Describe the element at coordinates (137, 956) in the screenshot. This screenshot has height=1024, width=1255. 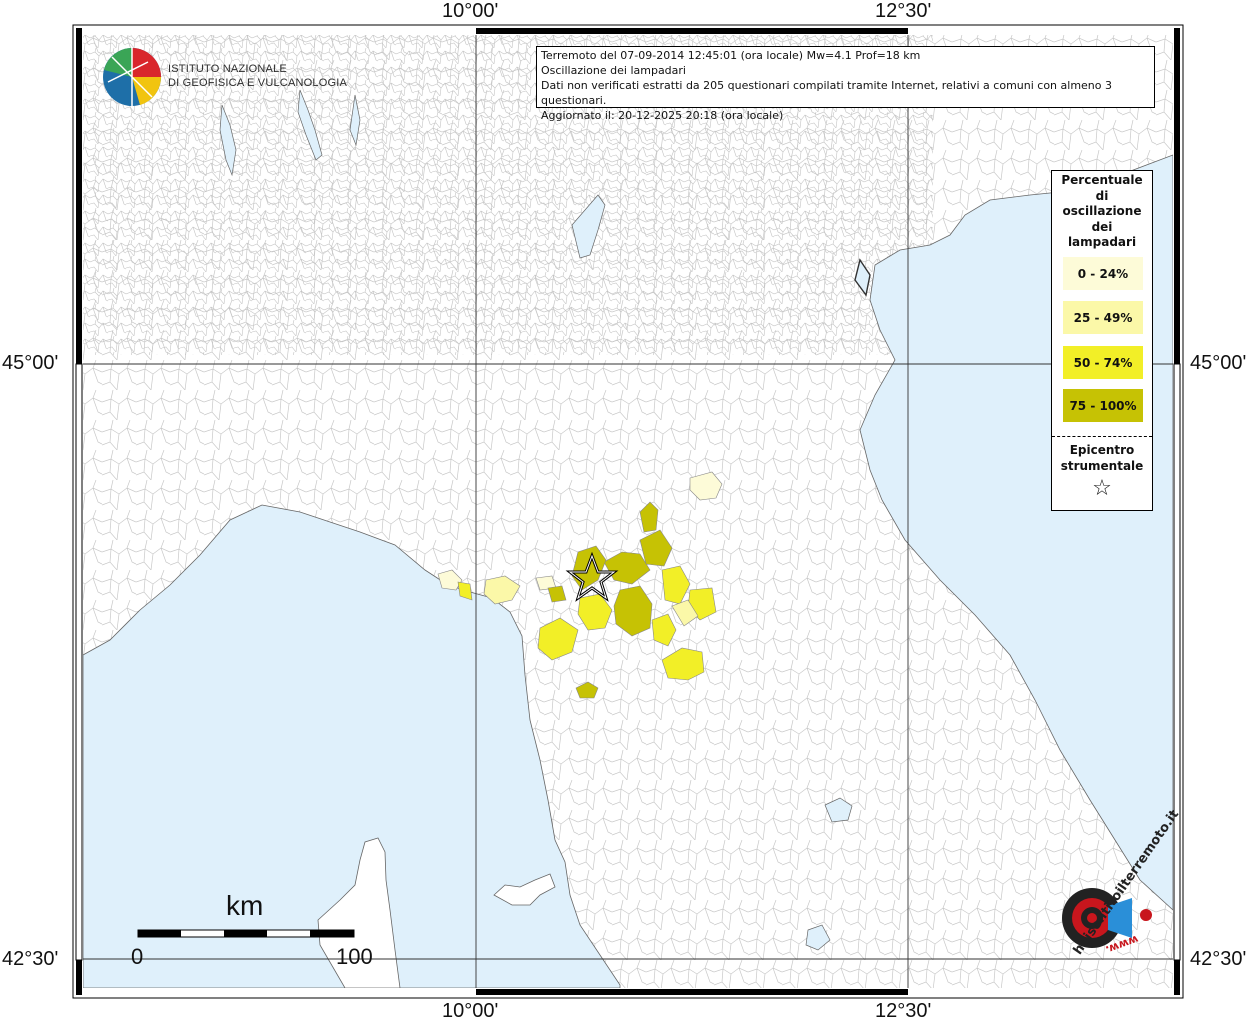
I see `scale-start: 0` at that location.